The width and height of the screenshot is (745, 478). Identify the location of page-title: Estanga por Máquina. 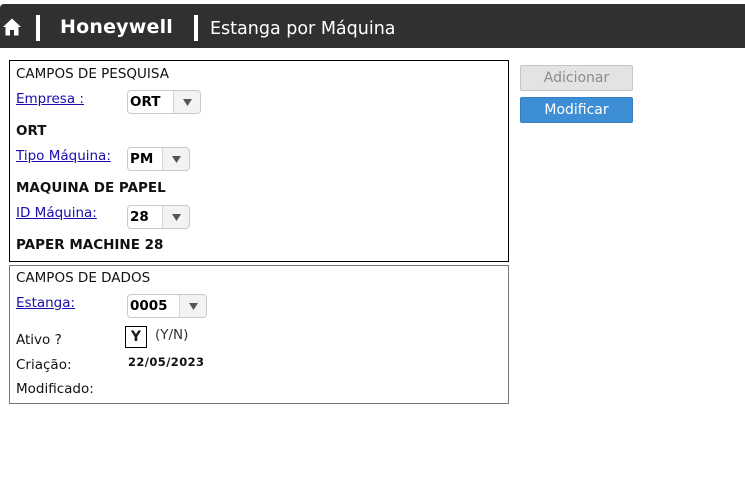
(303, 29).